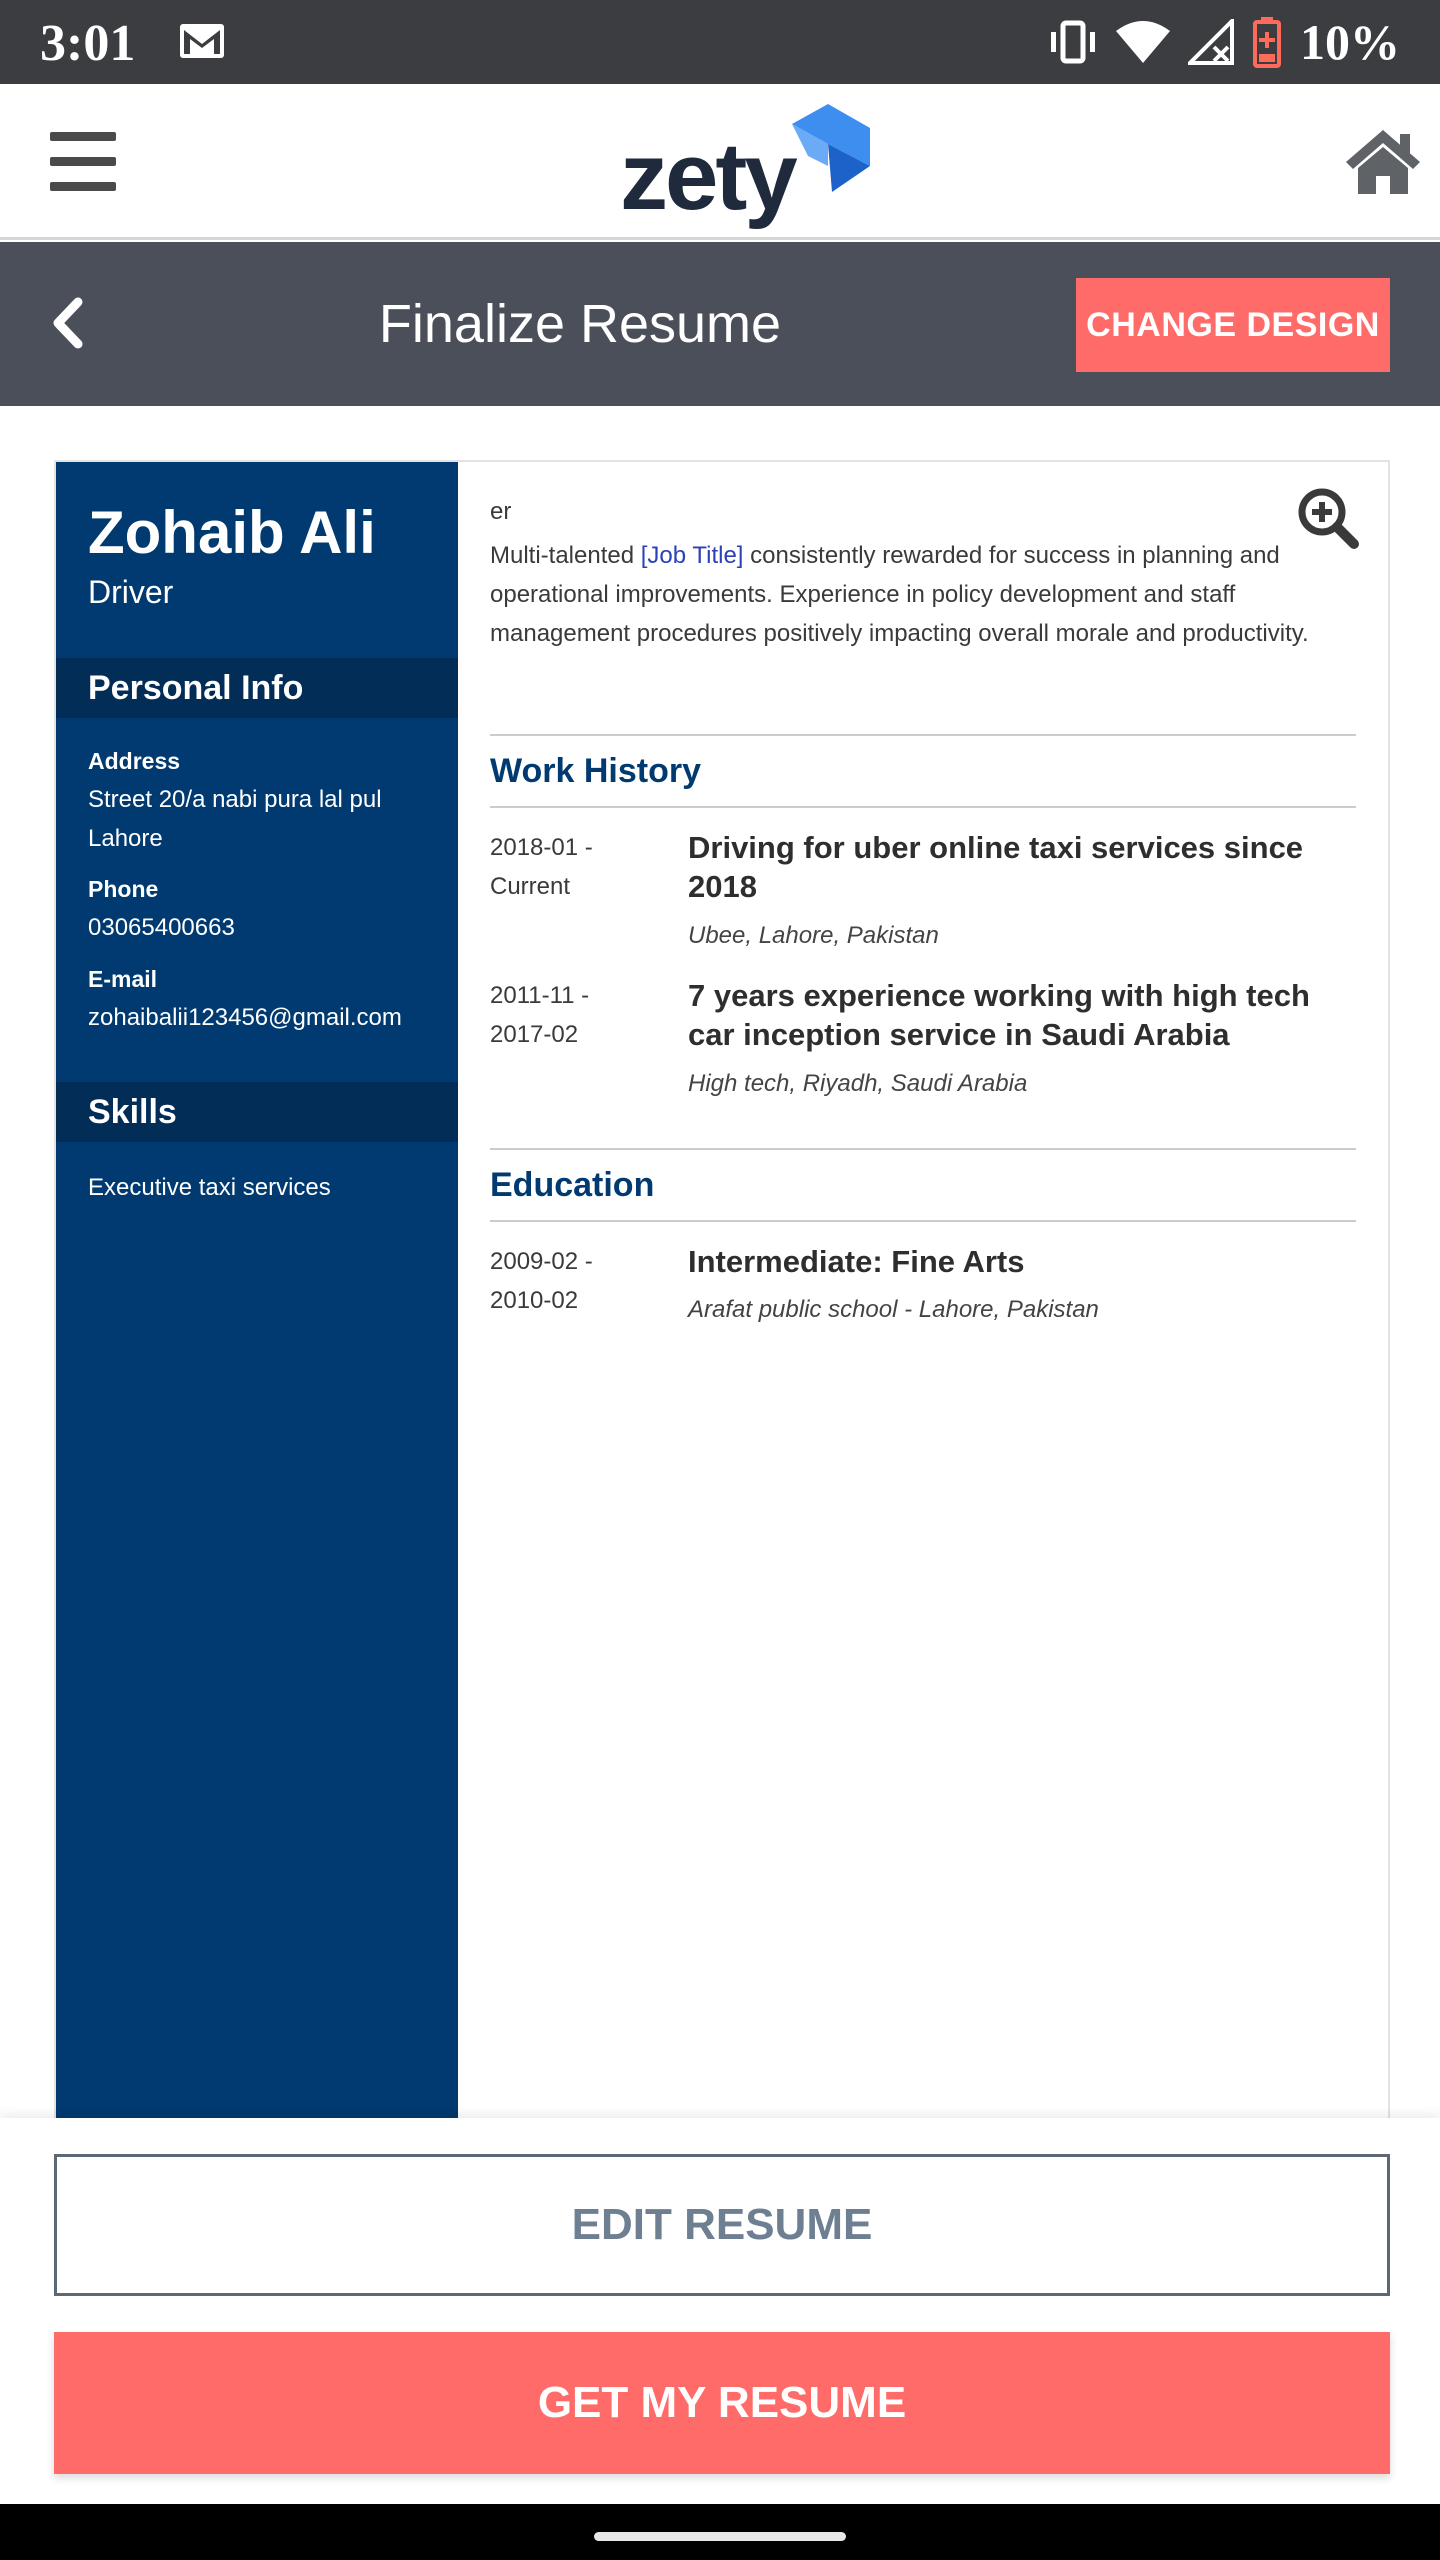 The height and width of the screenshot is (2560, 1440). I want to click on status-time: 3:01, so click(88, 43).